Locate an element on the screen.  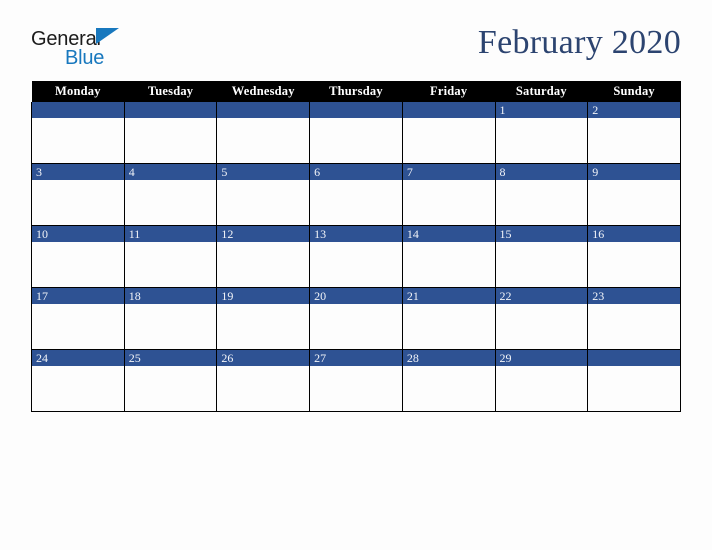
day-cell: 8 is located at coordinates (541, 194).